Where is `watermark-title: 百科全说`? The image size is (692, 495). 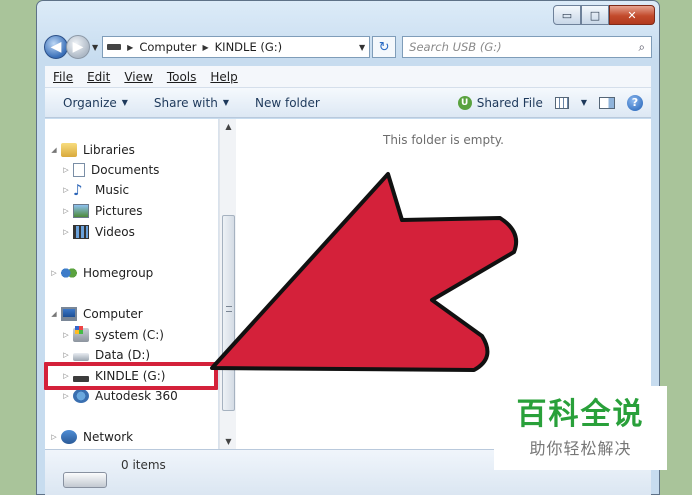 watermark-title: 百科全说 is located at coordinates (580, 414).